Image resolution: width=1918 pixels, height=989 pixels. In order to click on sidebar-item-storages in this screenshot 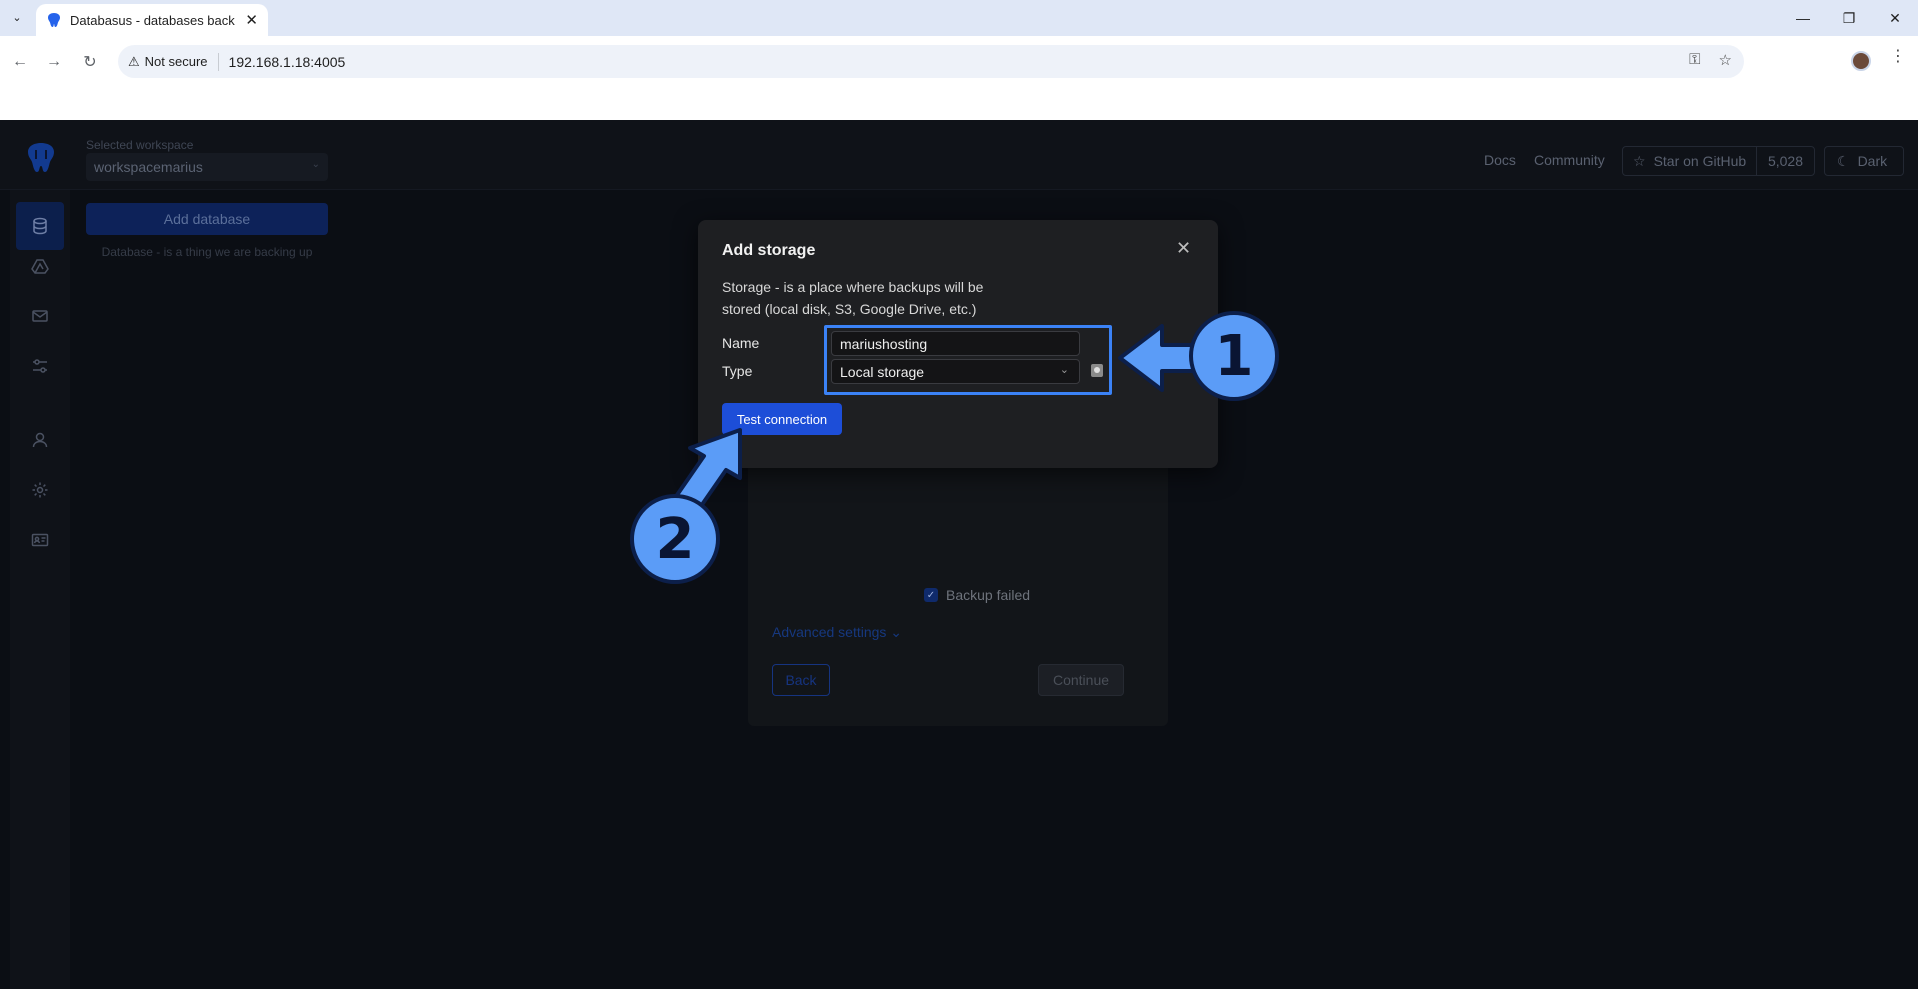, I will do `click(40, 266)`.